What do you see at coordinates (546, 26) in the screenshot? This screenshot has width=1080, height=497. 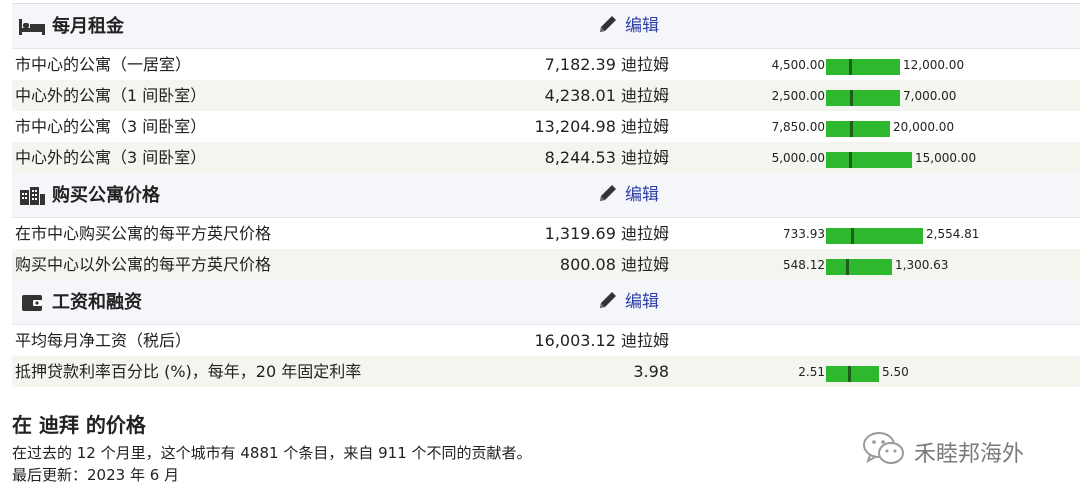 I see `section-header-rent: 每月租金 编辑` at bounding box center [546, 26].